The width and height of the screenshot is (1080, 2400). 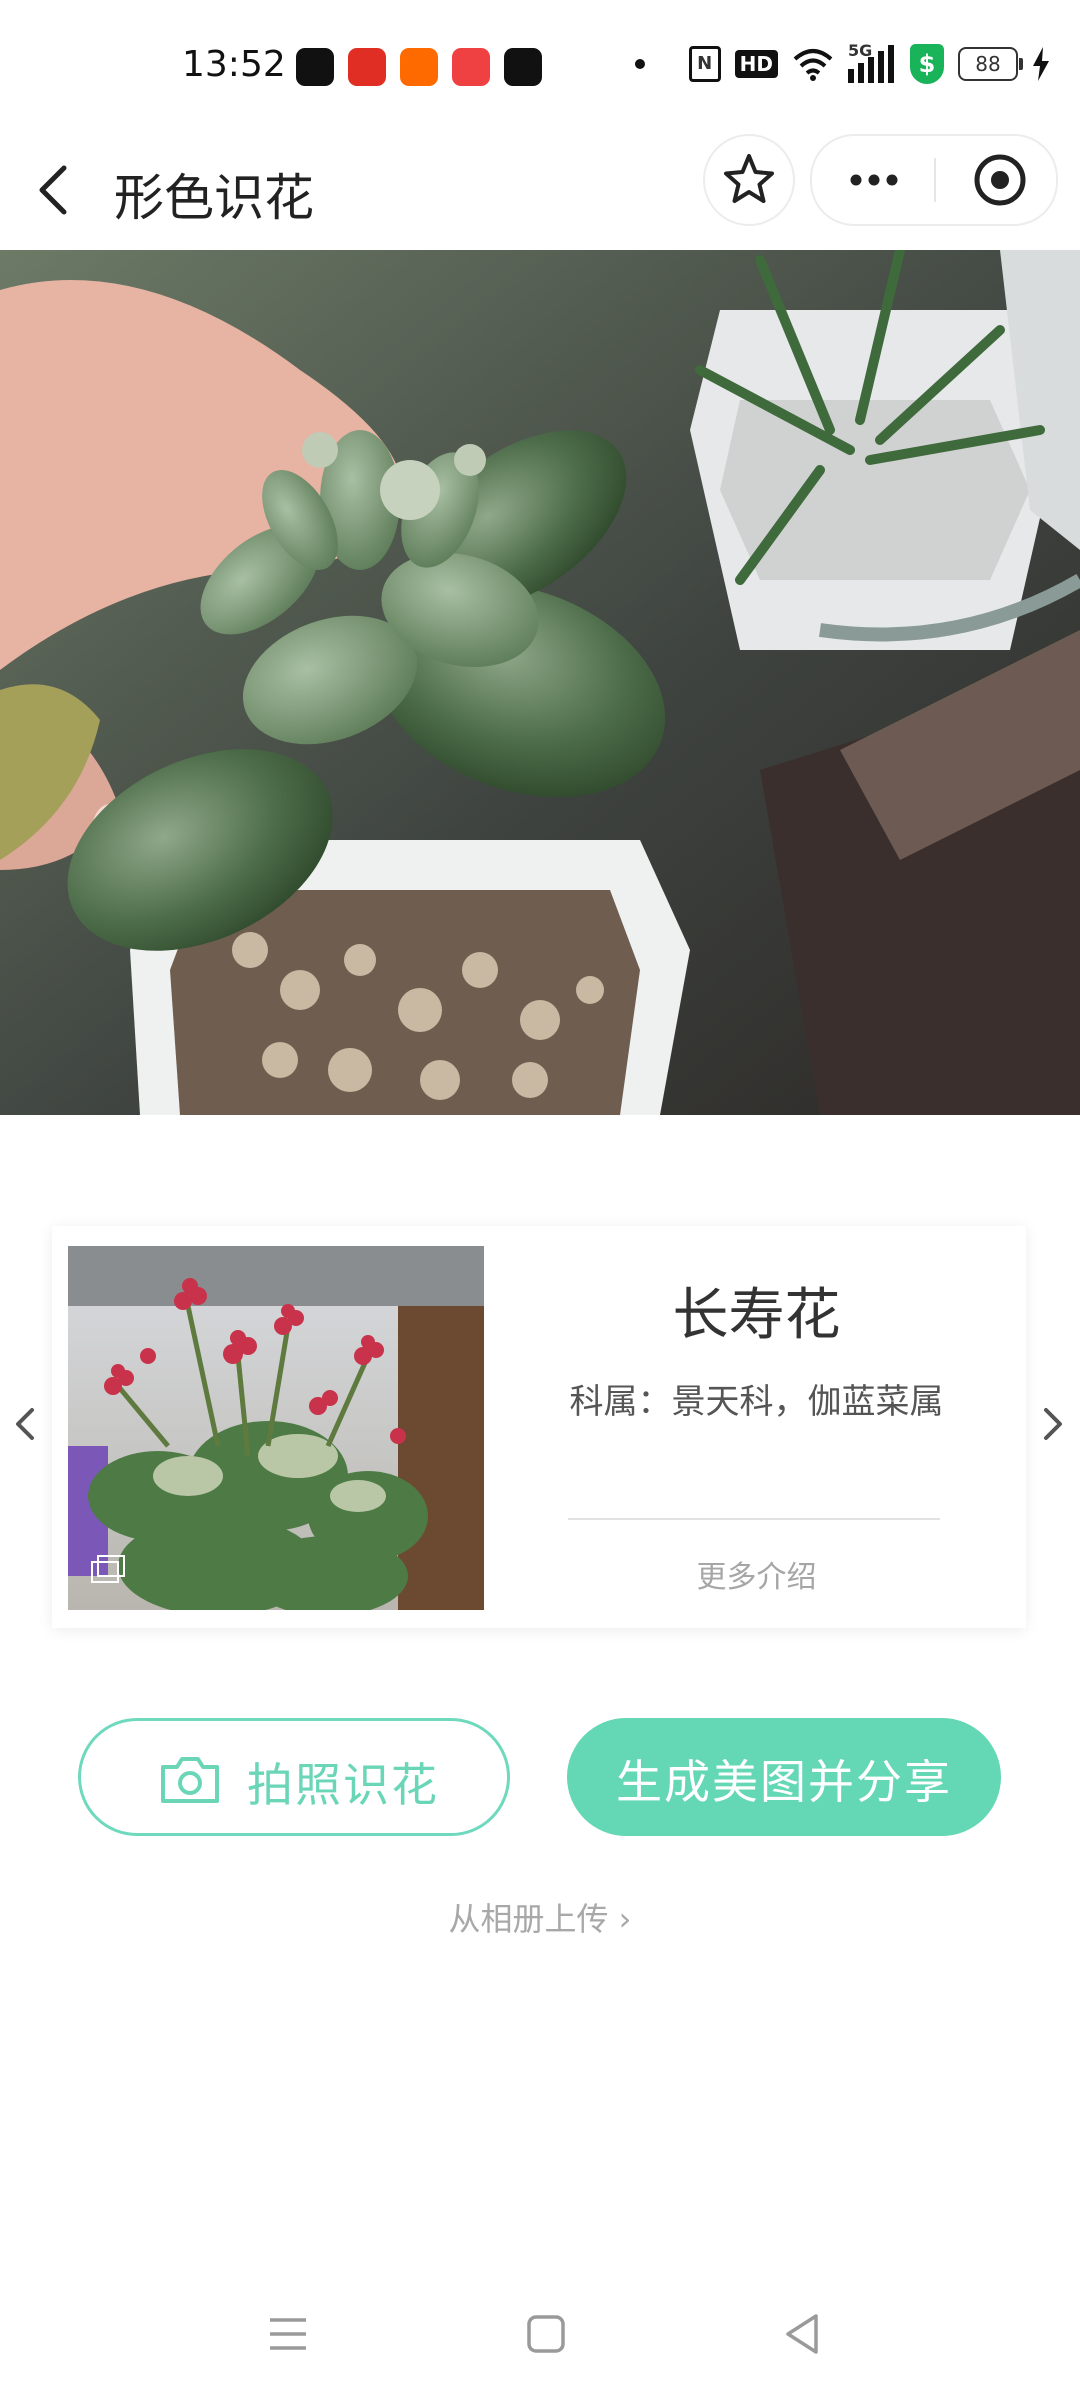 I want to click on page-title: 形色识花, so click(x=214, y=198).